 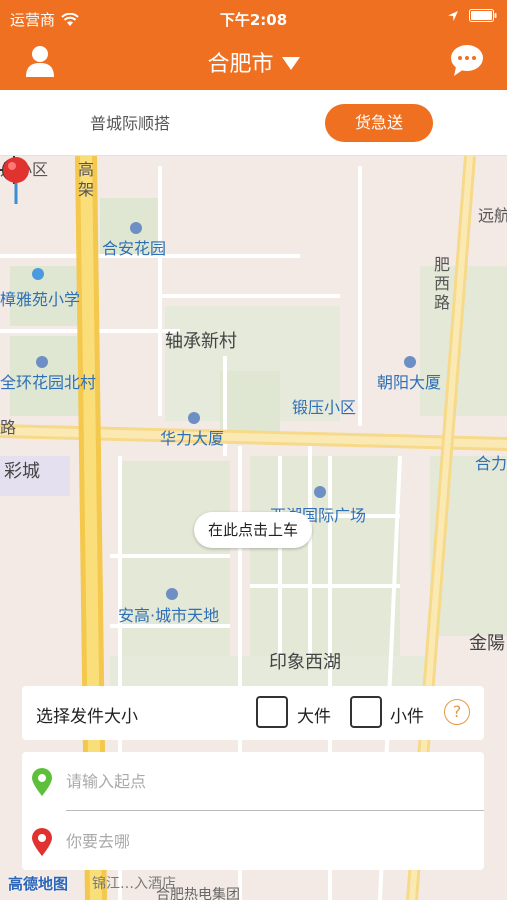 I want to click on tab-intercity-ride: 普城际顺搭, so click(x=130, y=122).